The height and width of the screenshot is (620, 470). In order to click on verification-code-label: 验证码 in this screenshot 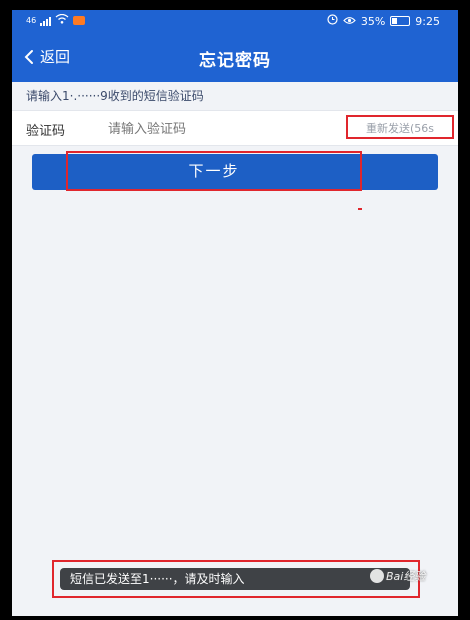, I will do `click(46, 131)`.